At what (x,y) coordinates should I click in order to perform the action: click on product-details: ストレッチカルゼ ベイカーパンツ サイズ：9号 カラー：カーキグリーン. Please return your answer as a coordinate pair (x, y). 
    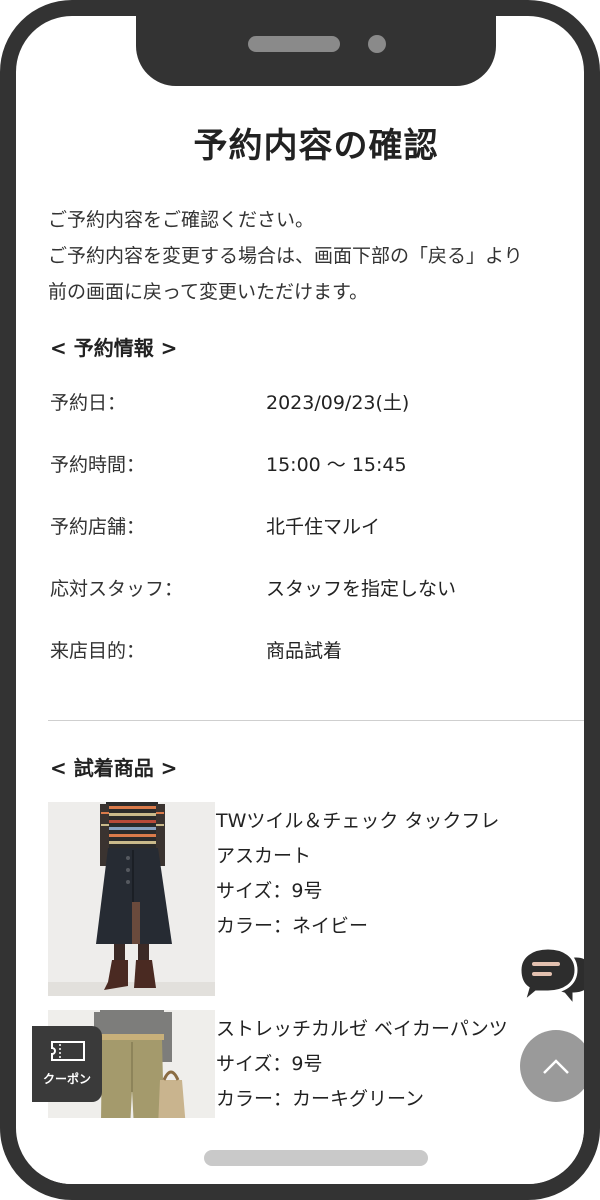
    Looking at the image, I should click on (386, 1064).